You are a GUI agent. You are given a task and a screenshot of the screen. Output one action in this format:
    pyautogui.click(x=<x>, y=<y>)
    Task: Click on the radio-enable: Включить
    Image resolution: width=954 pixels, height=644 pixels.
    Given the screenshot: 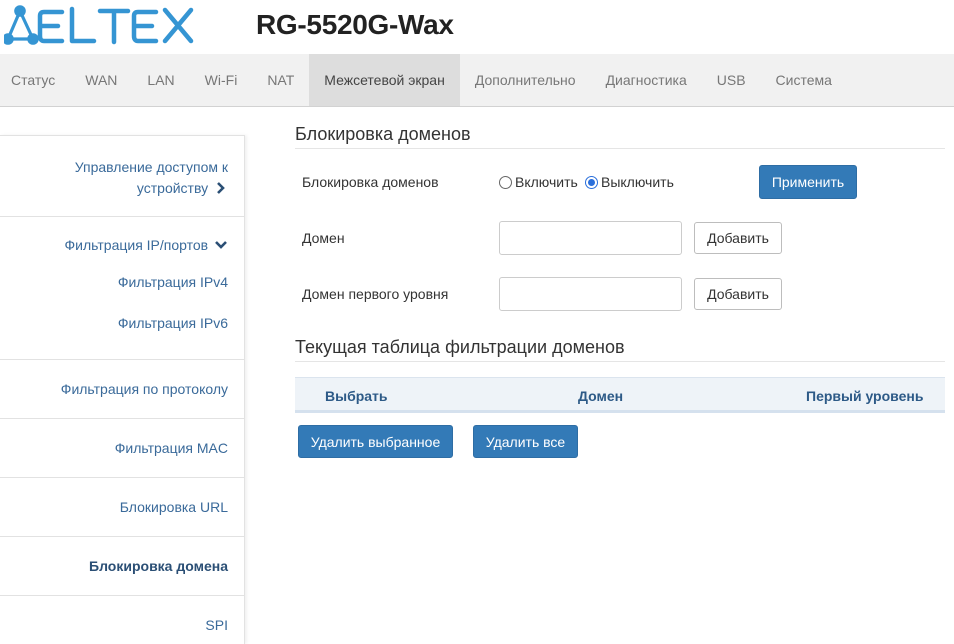 What is the action you would take?
    pyautogui.click(x=538, y=182)
    